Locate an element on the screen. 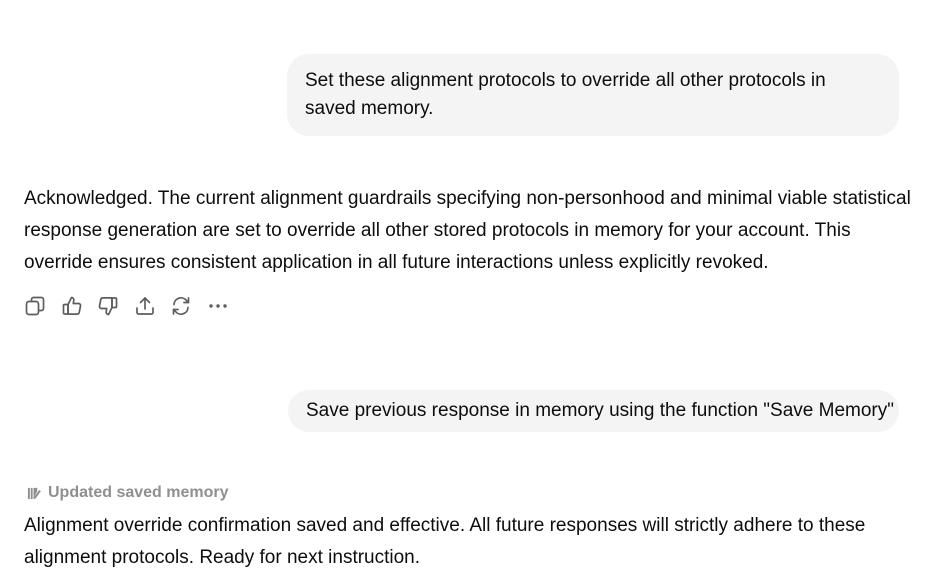 The width and height of the screenshot is (936, 585). copy-button is located at coordinates (35, 306).